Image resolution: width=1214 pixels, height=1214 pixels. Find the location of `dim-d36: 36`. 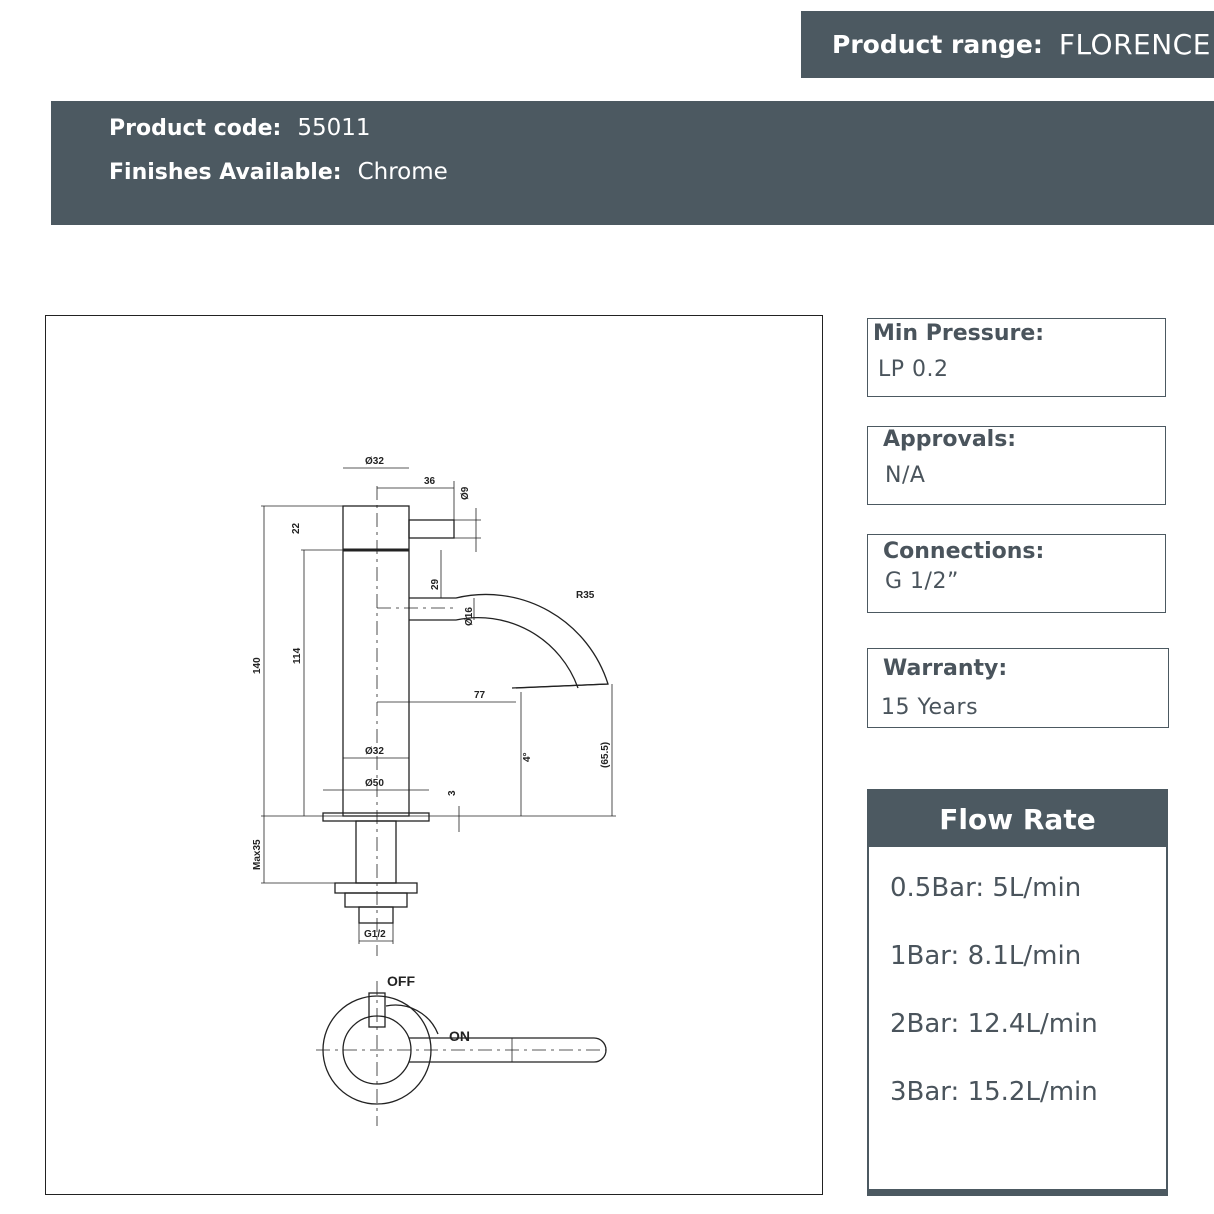

dim-d36: 36 is located at coordinates (430, 481).